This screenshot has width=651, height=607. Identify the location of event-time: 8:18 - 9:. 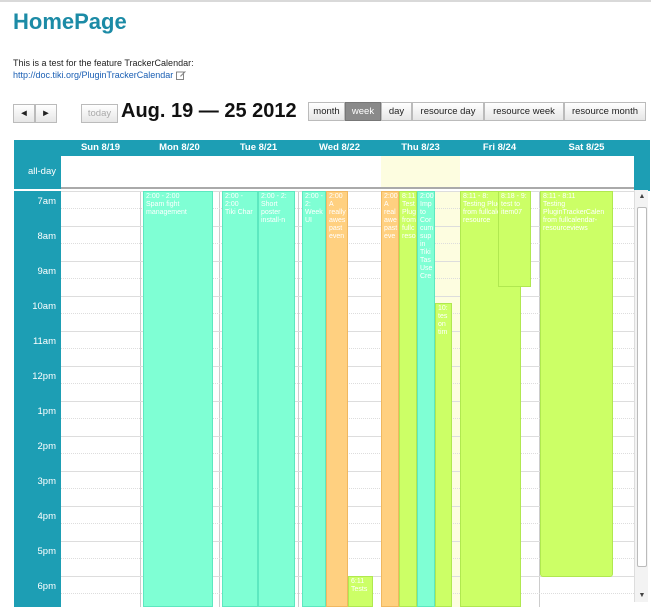
(514, 196).